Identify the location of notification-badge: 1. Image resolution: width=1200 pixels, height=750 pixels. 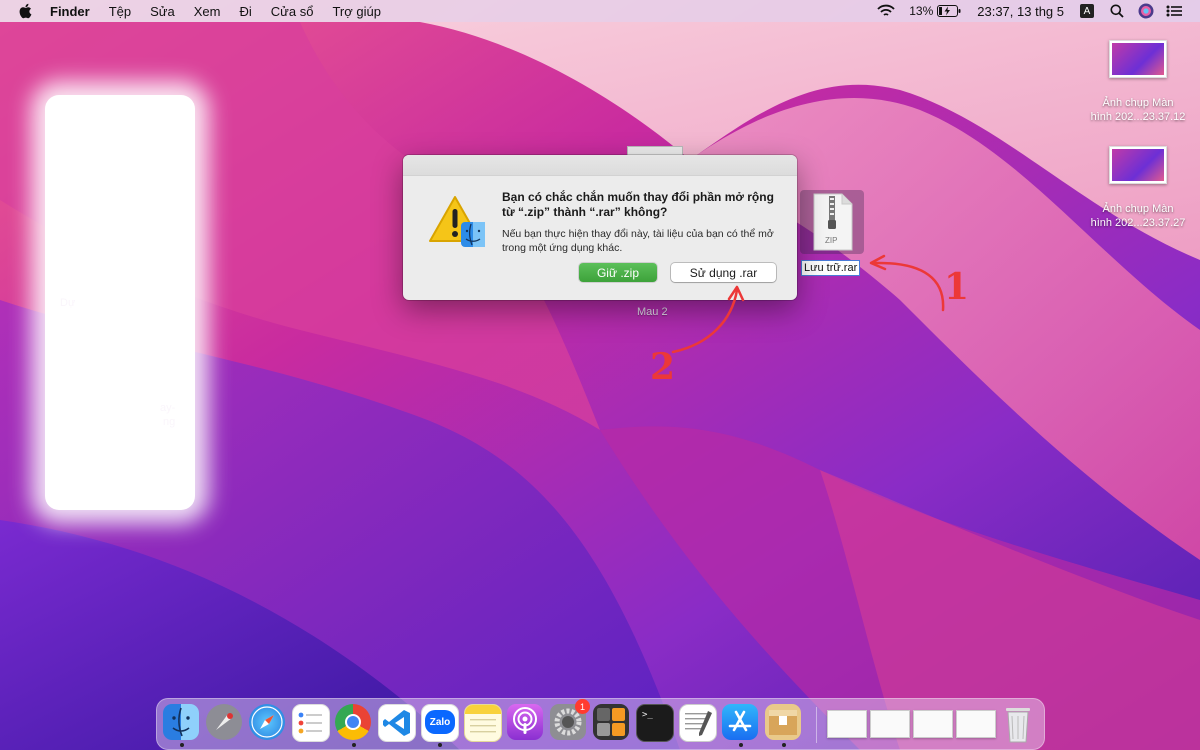
(582, 706).